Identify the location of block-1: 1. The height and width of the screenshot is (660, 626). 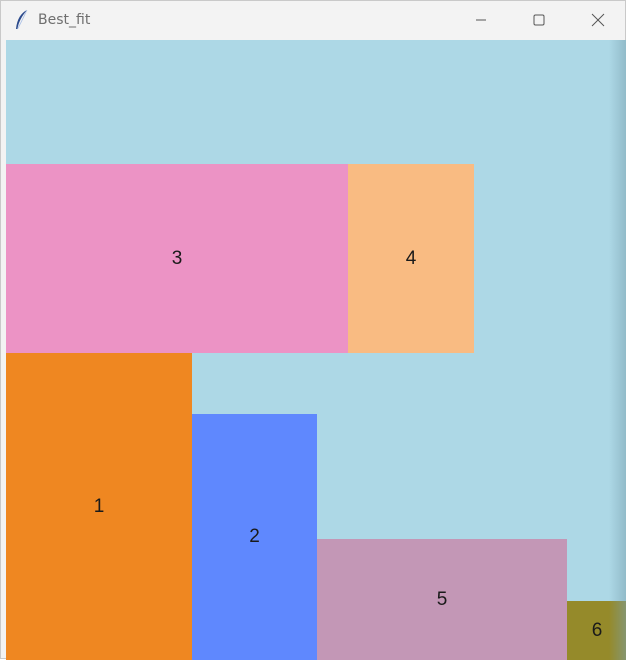
(99, 506).